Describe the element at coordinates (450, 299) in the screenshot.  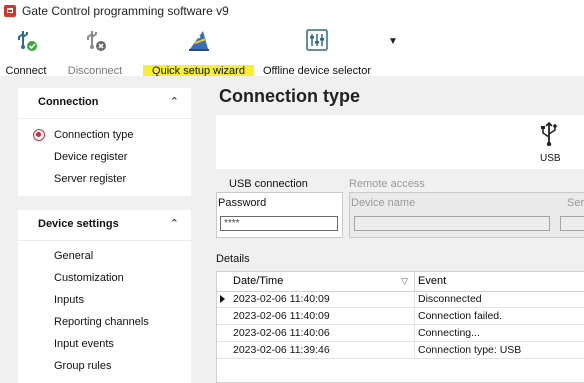
I see `cell-event: Disconnected` at that location.